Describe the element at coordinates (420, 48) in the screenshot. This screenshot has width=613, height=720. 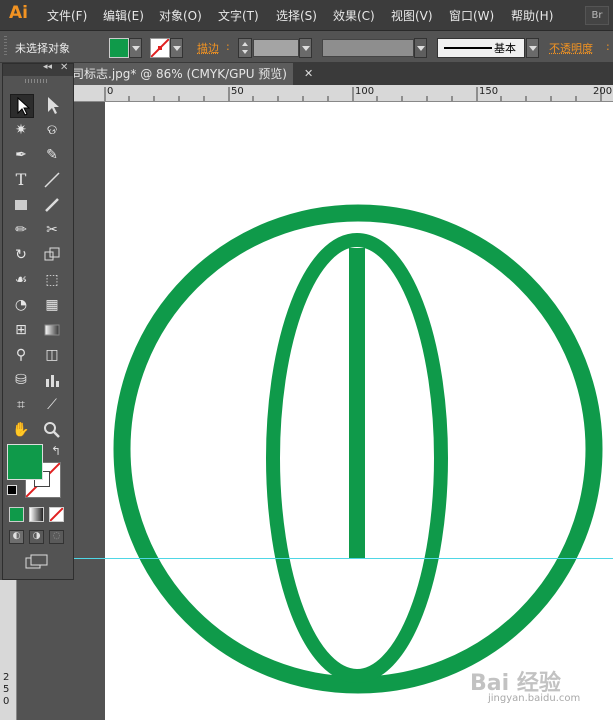
I see `variable-width-dropdown` at that location.